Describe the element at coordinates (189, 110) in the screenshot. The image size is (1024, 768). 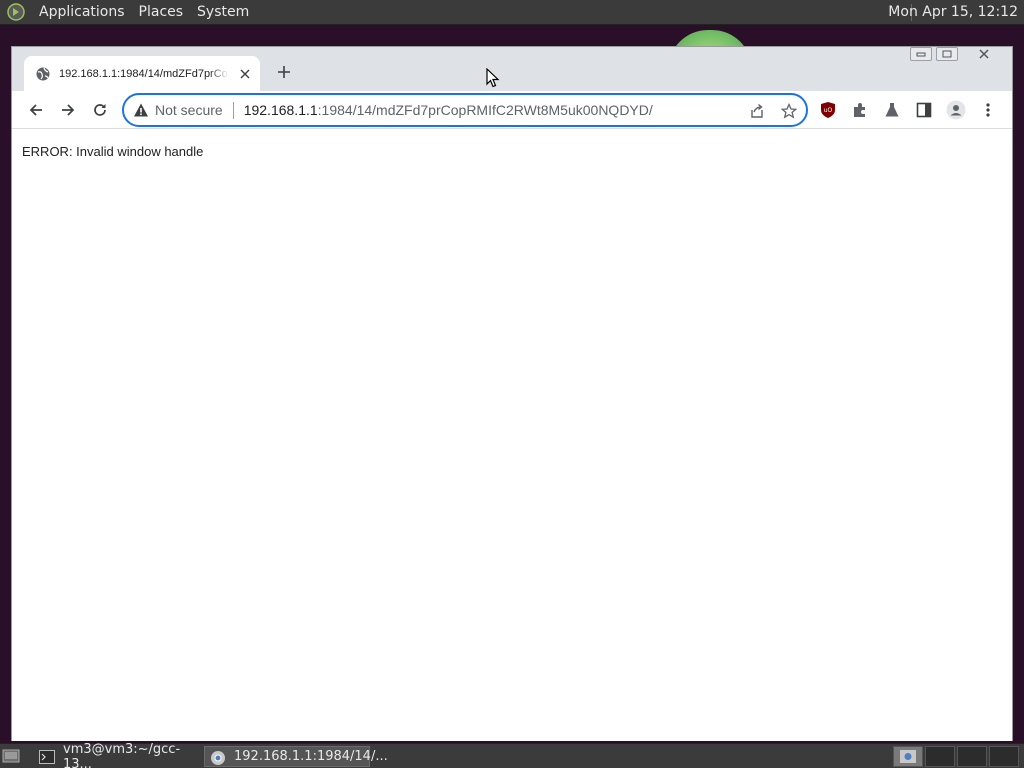
I see `security-label: Not secure` at that location.